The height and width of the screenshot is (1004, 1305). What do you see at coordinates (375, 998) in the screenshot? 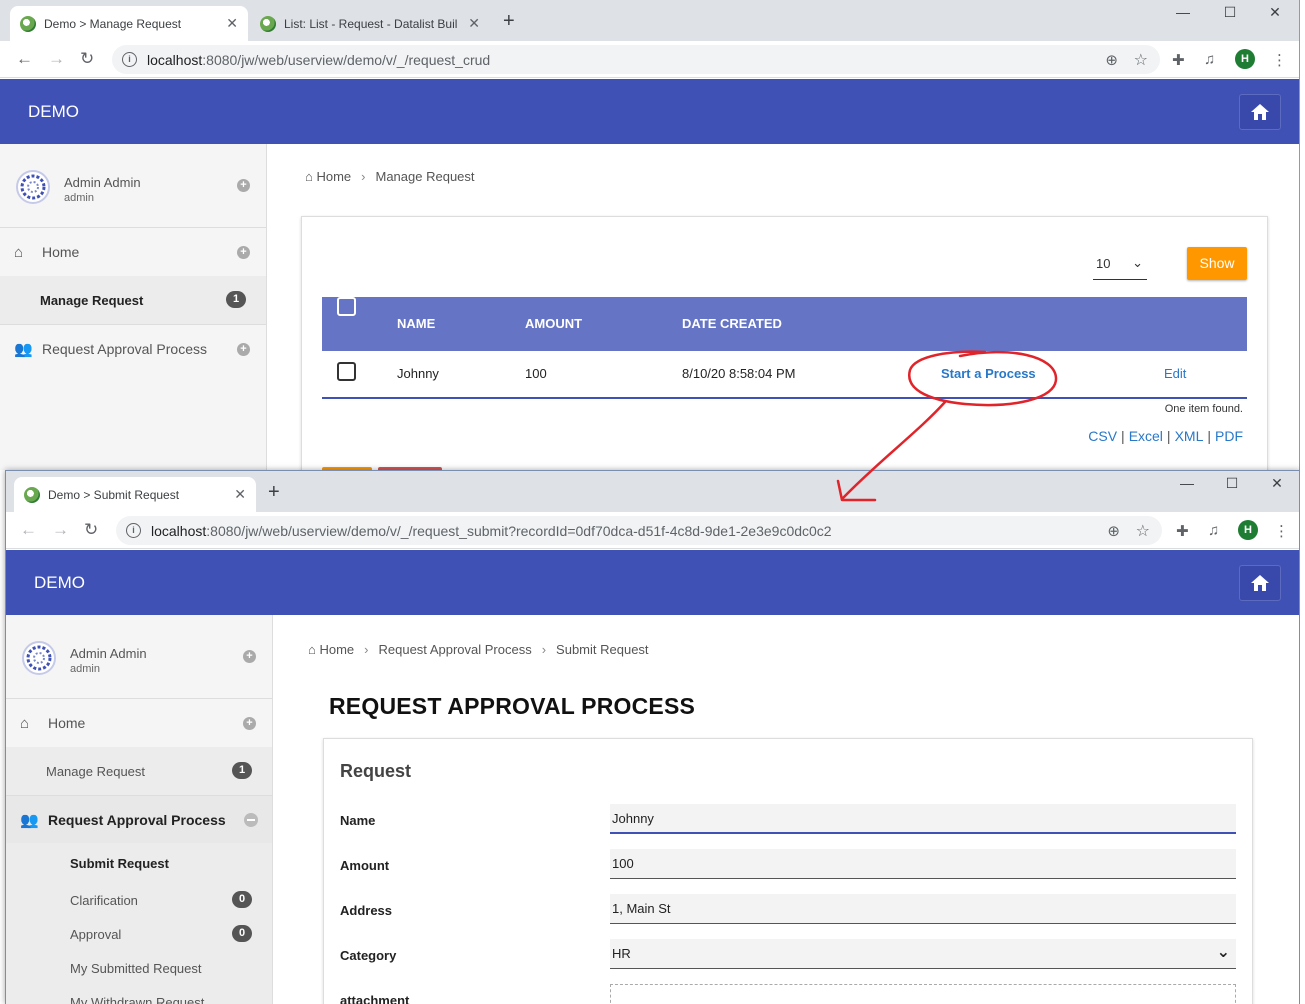
I see `field-label: attachment` at bounding box center [375, 998].